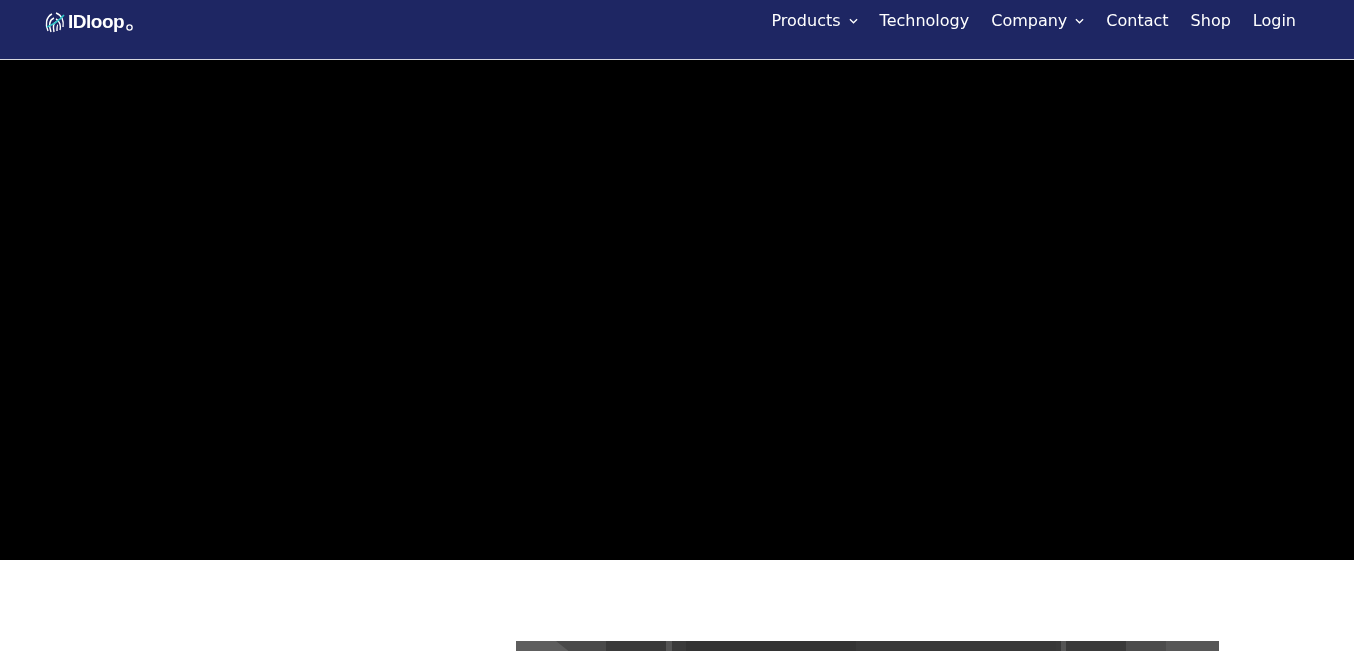 Image resolution: width=1366 pixels, height=651 pixels. I want to click on logo-link: IDloop, so click(89, 22).